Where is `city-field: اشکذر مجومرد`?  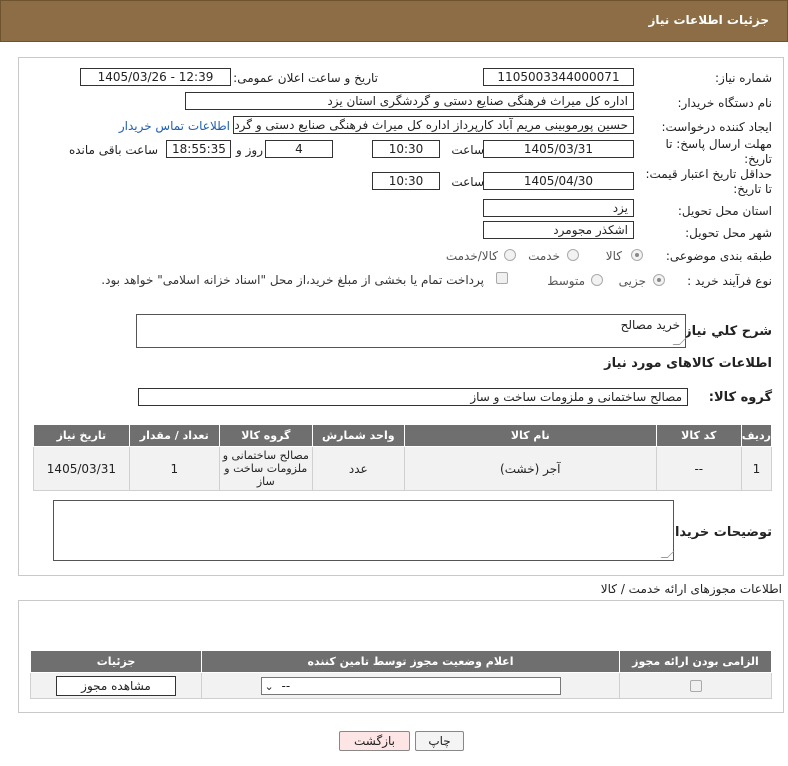 city-field: اشکذر مجومرد is located at coordinates (558, 230).